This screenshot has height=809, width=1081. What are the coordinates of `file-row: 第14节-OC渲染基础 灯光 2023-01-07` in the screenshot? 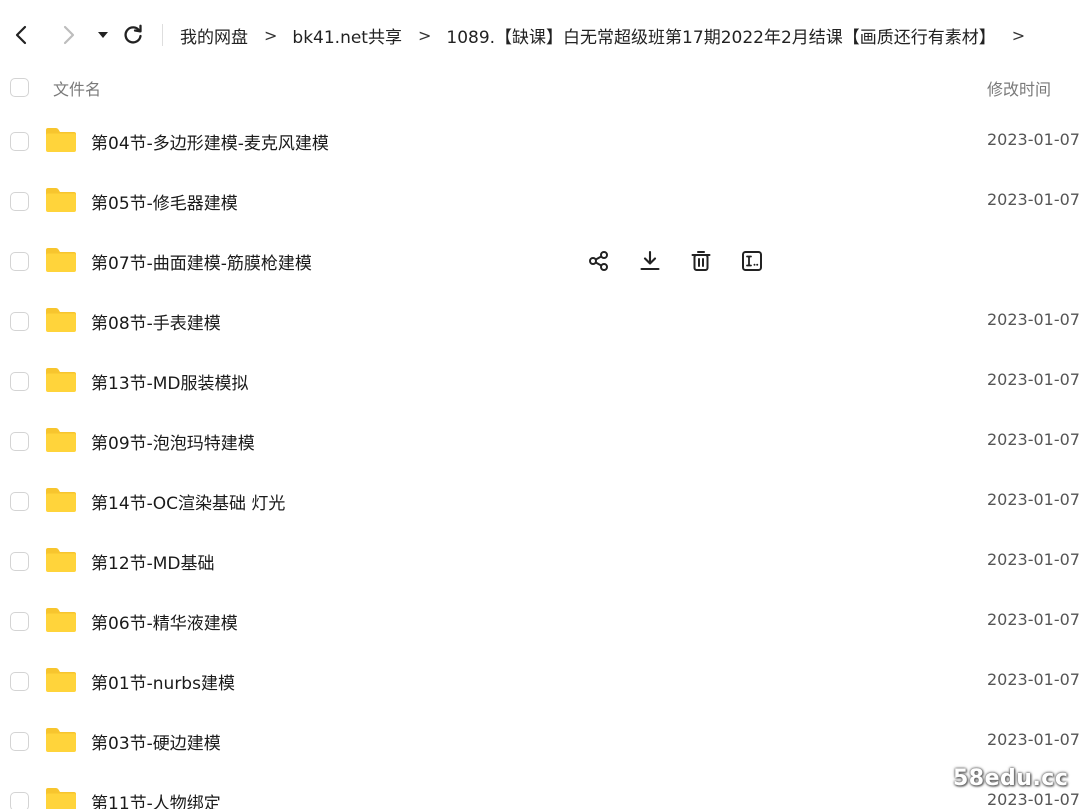 It's located at (540, 501).